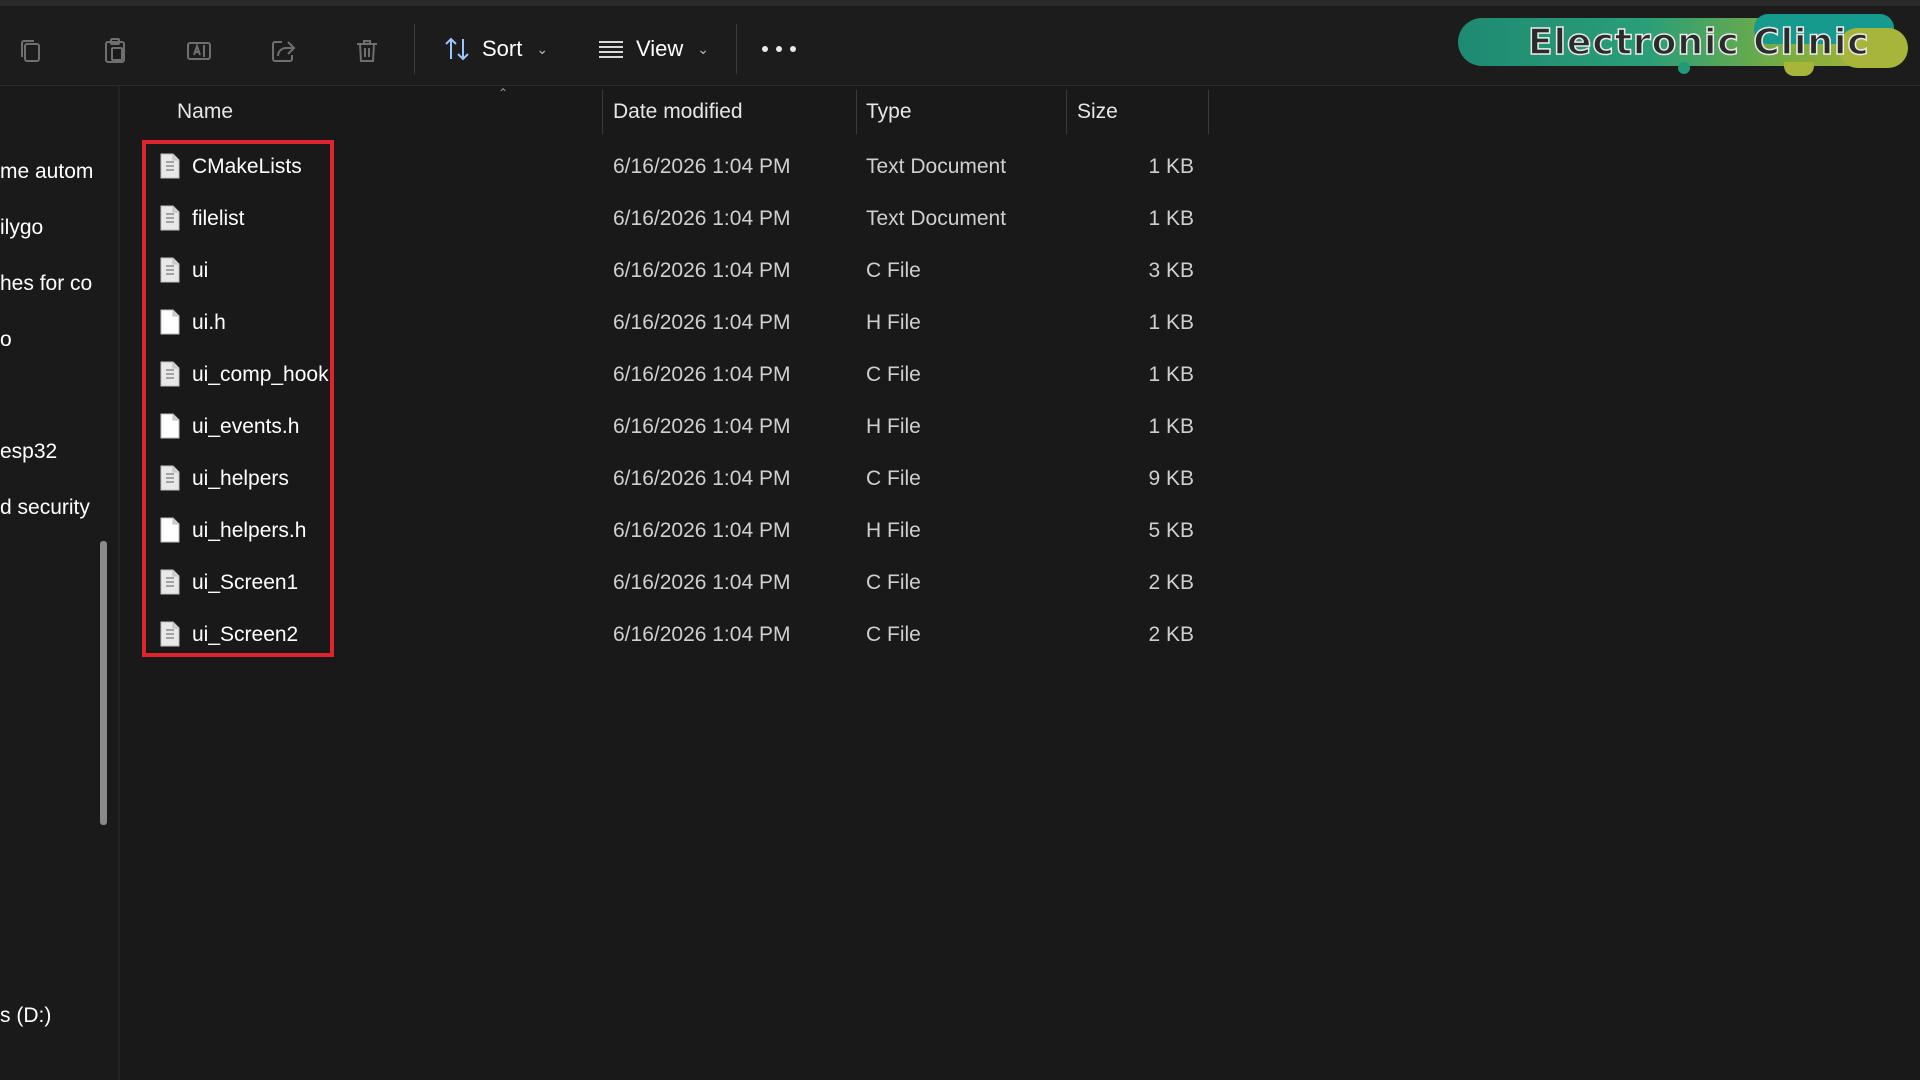  I want to click on column-date-modified: Date modified, so click(678, 112).